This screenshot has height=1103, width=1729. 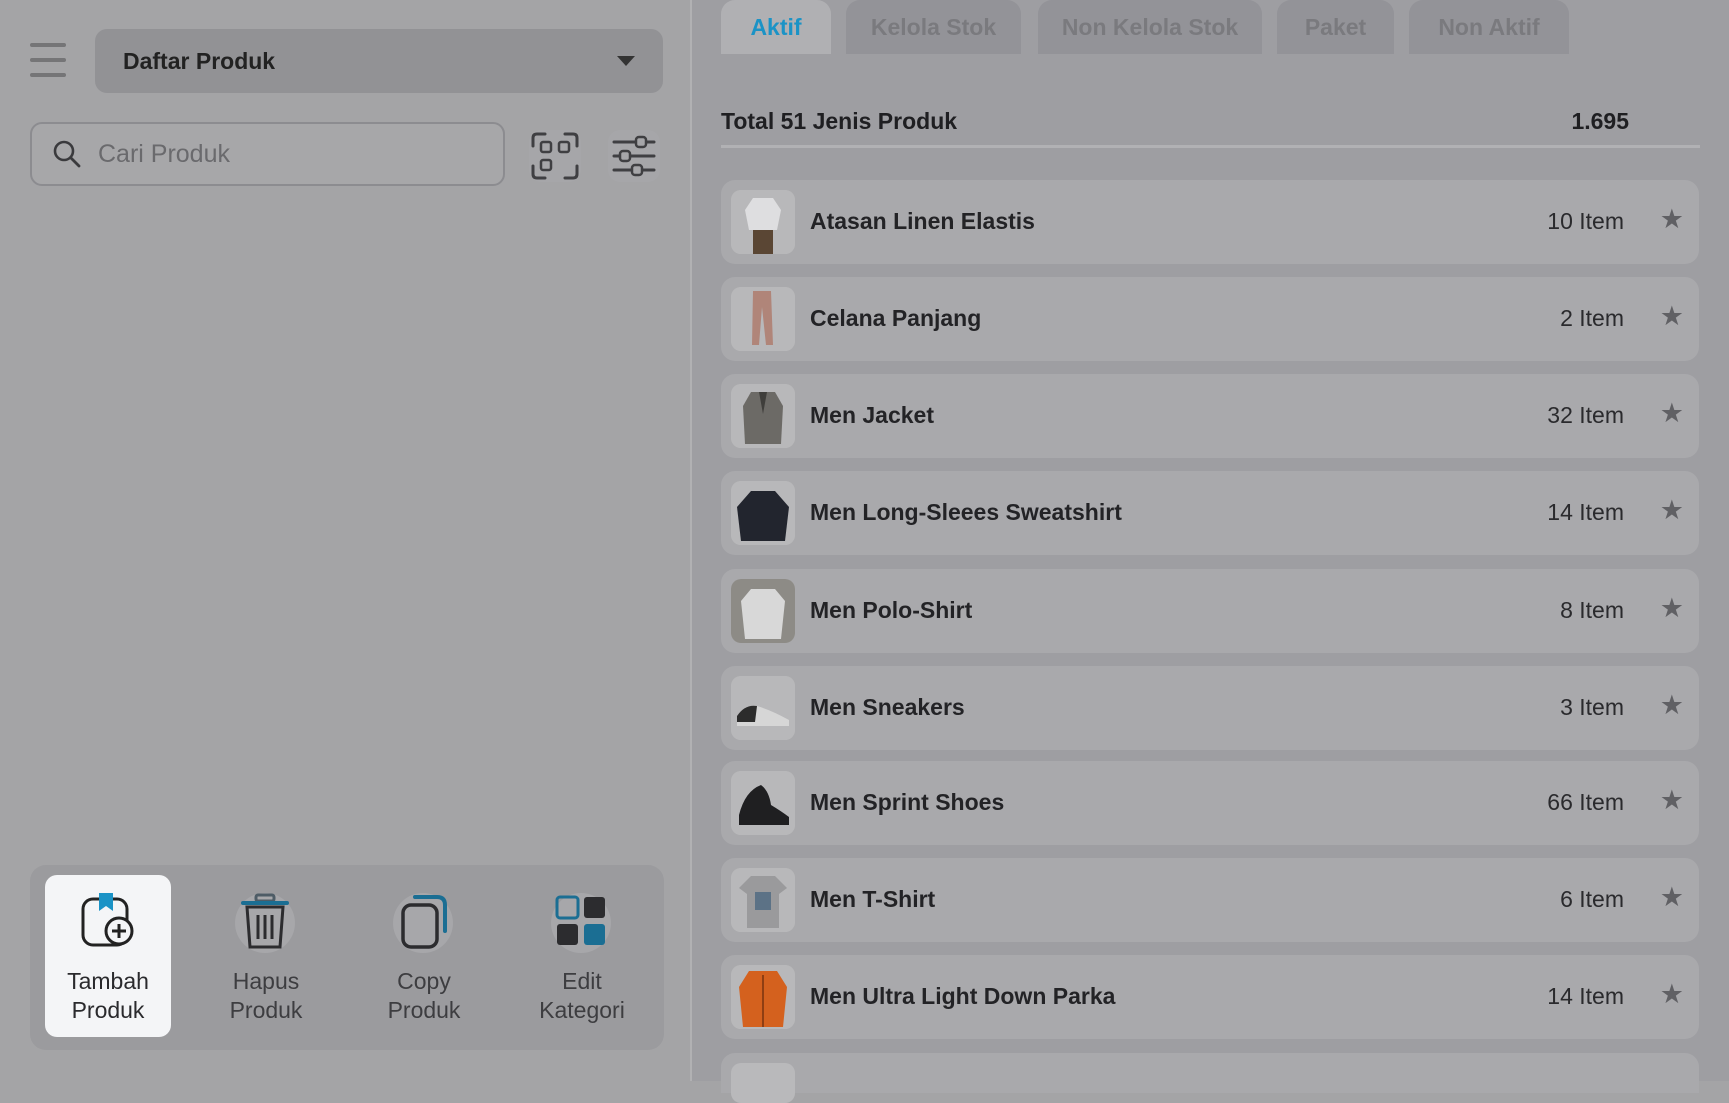 I want to click on trash-icon, so click(x=265, y=923).